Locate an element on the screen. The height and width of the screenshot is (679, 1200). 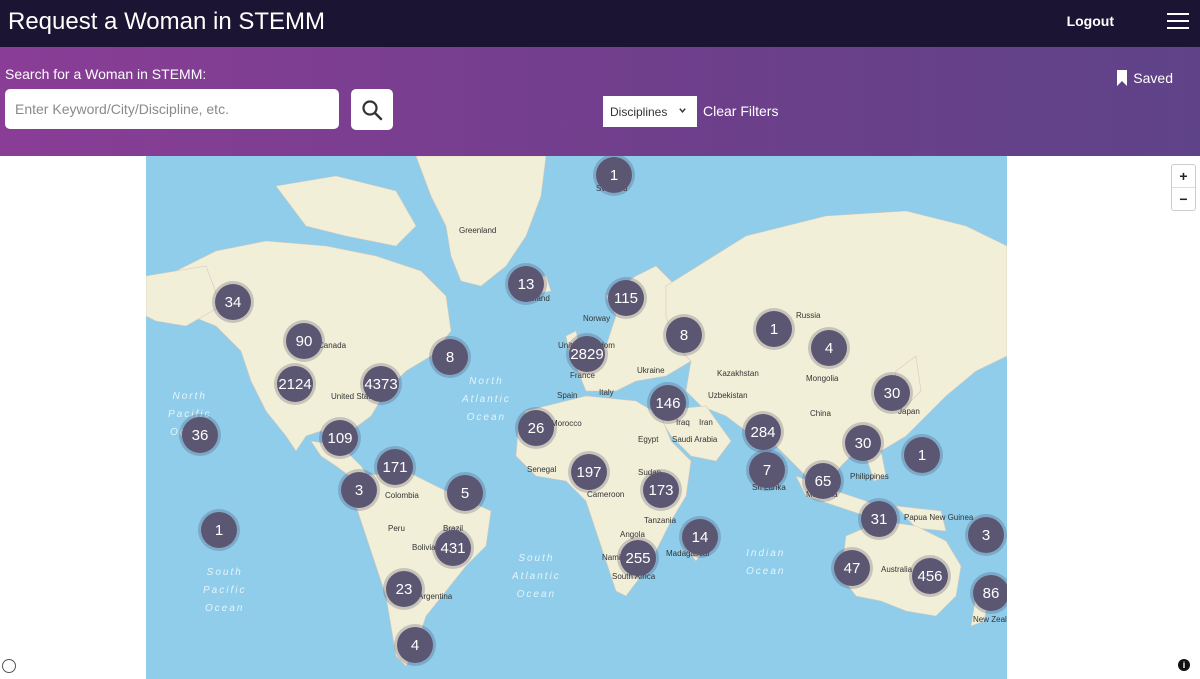
map-place-label: China is located at coordinates (820, 413).